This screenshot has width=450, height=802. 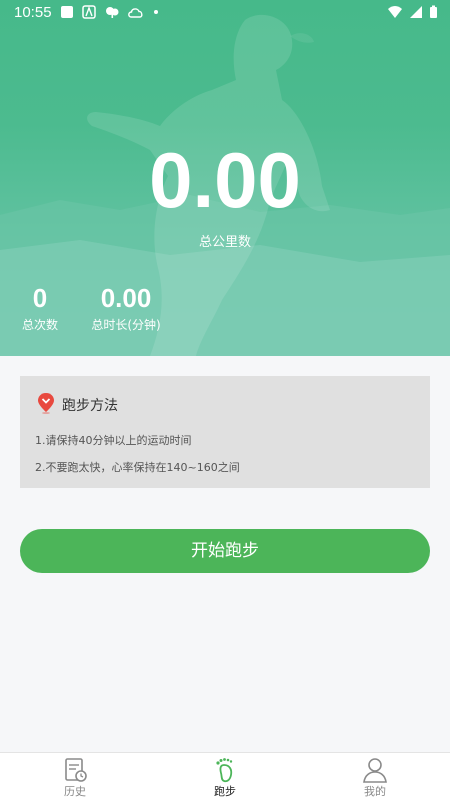 I want to click on total-minutes-stat: 0.00 总时长(分钟), so click(x=126, y=307).